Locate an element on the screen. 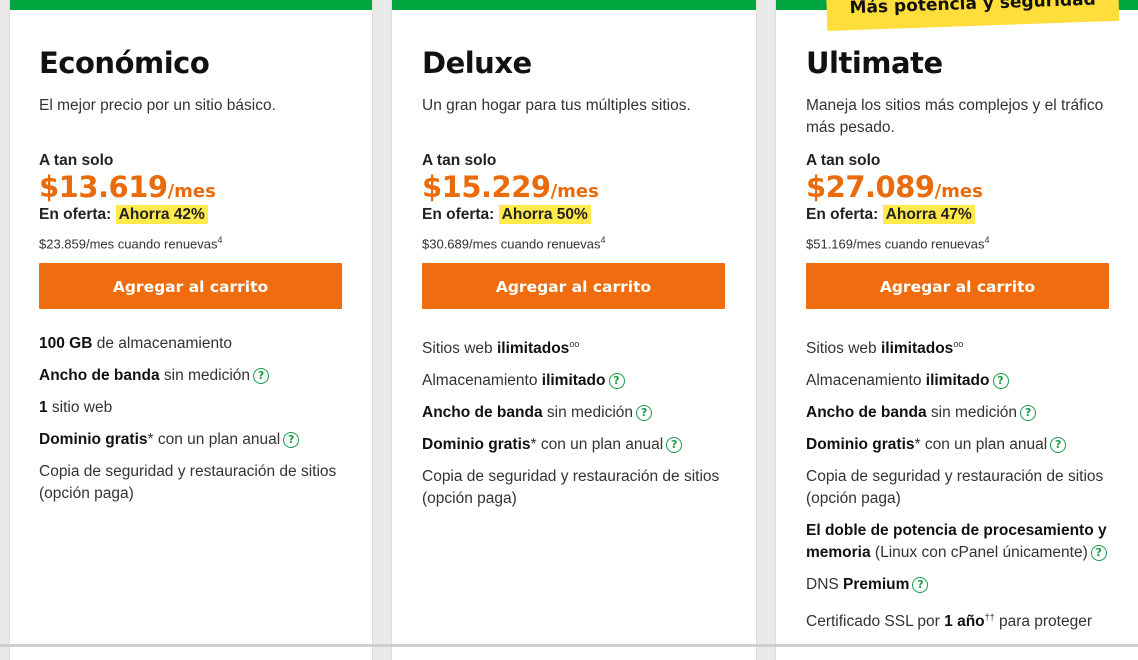 The width and height of the screenshot is (1138, 660). plan-title: Ultimate is located at coordinates (874, 63).